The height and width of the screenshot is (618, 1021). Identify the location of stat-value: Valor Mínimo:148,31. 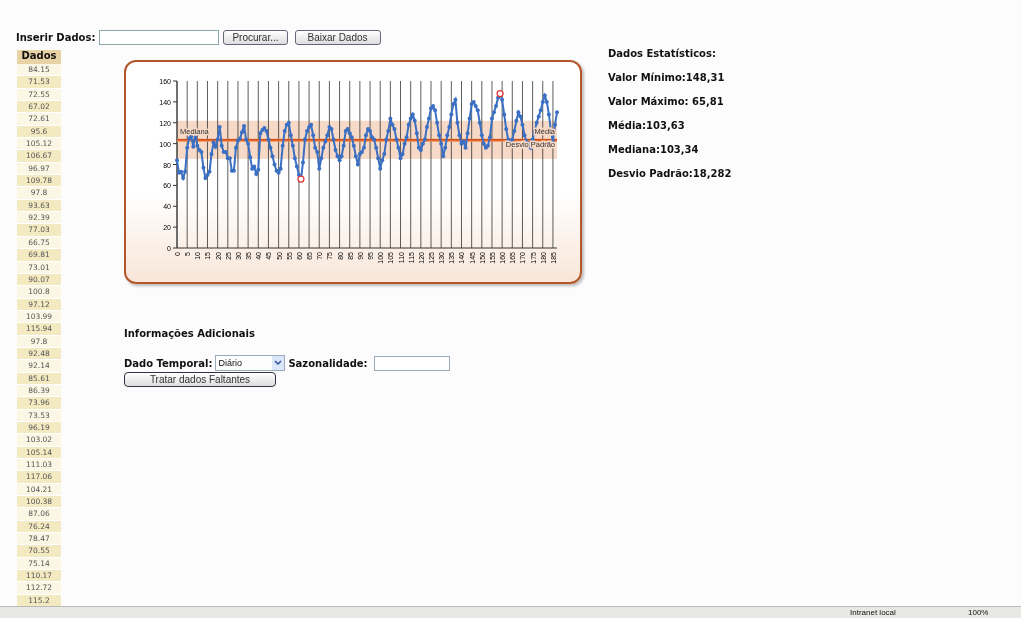
(667, 77).